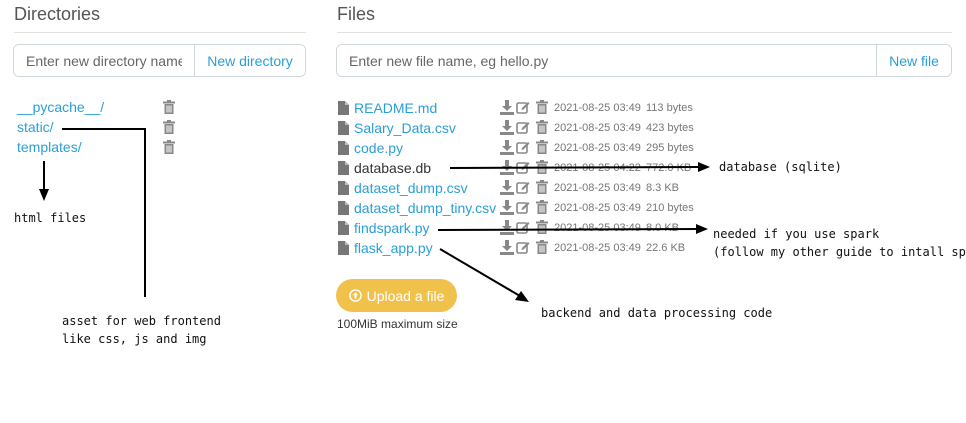  I want to click on file-row: flask_app.py 2021-08-25 03:49 22.6 KB, so click(518, 249).